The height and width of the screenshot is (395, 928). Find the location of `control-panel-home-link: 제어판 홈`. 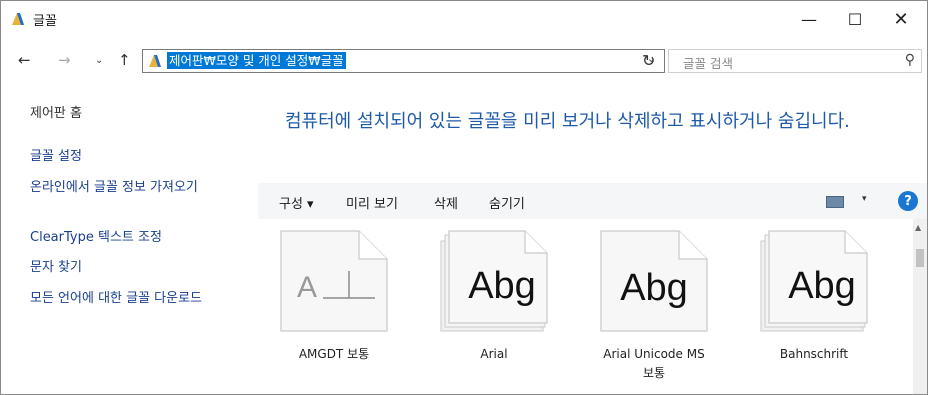

control-panel-home-link: 제어판 홈 is located at coordinates (141, 113).